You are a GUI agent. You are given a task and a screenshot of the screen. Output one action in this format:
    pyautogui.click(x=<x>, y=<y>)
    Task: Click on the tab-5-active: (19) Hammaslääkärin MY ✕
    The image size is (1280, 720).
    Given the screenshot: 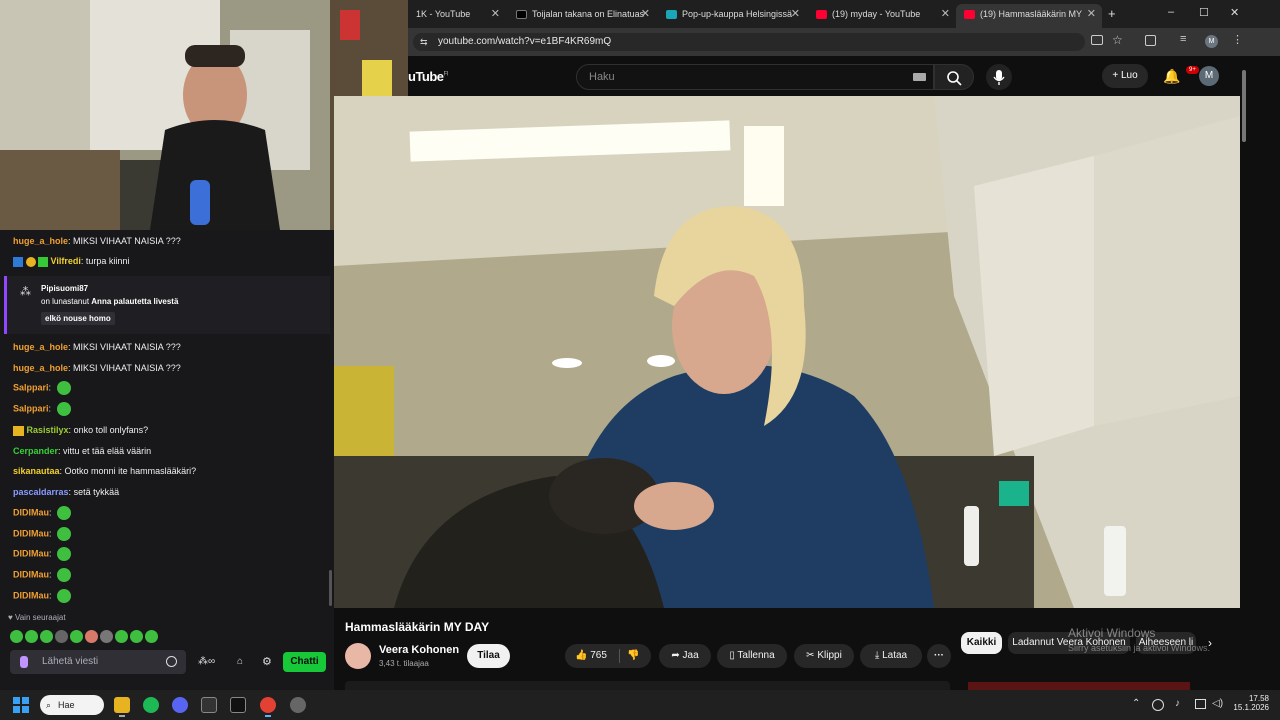 What is the action you would take?
    pyautogui.click(x=1029, y=16)
    